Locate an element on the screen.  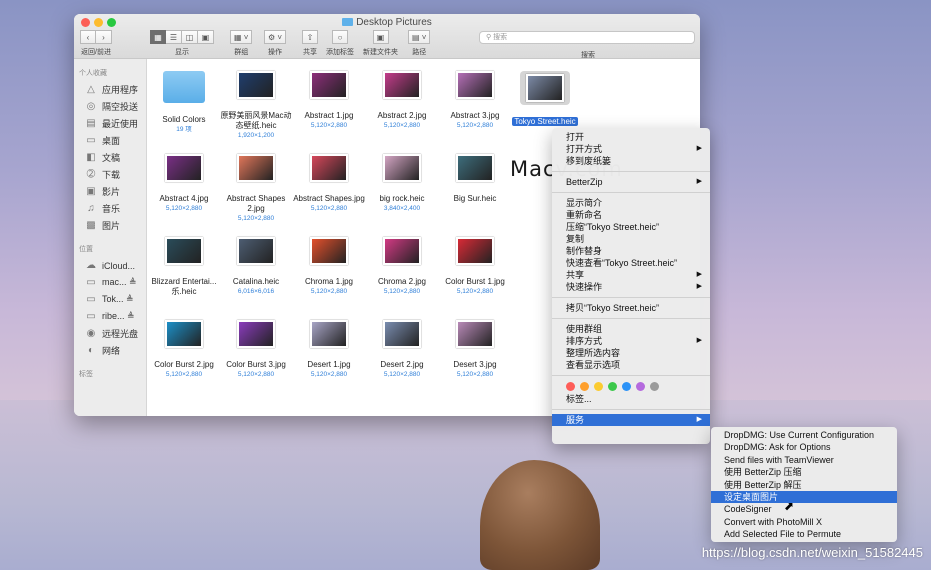
tags-button: ○ is located at coordinates (340, 37).